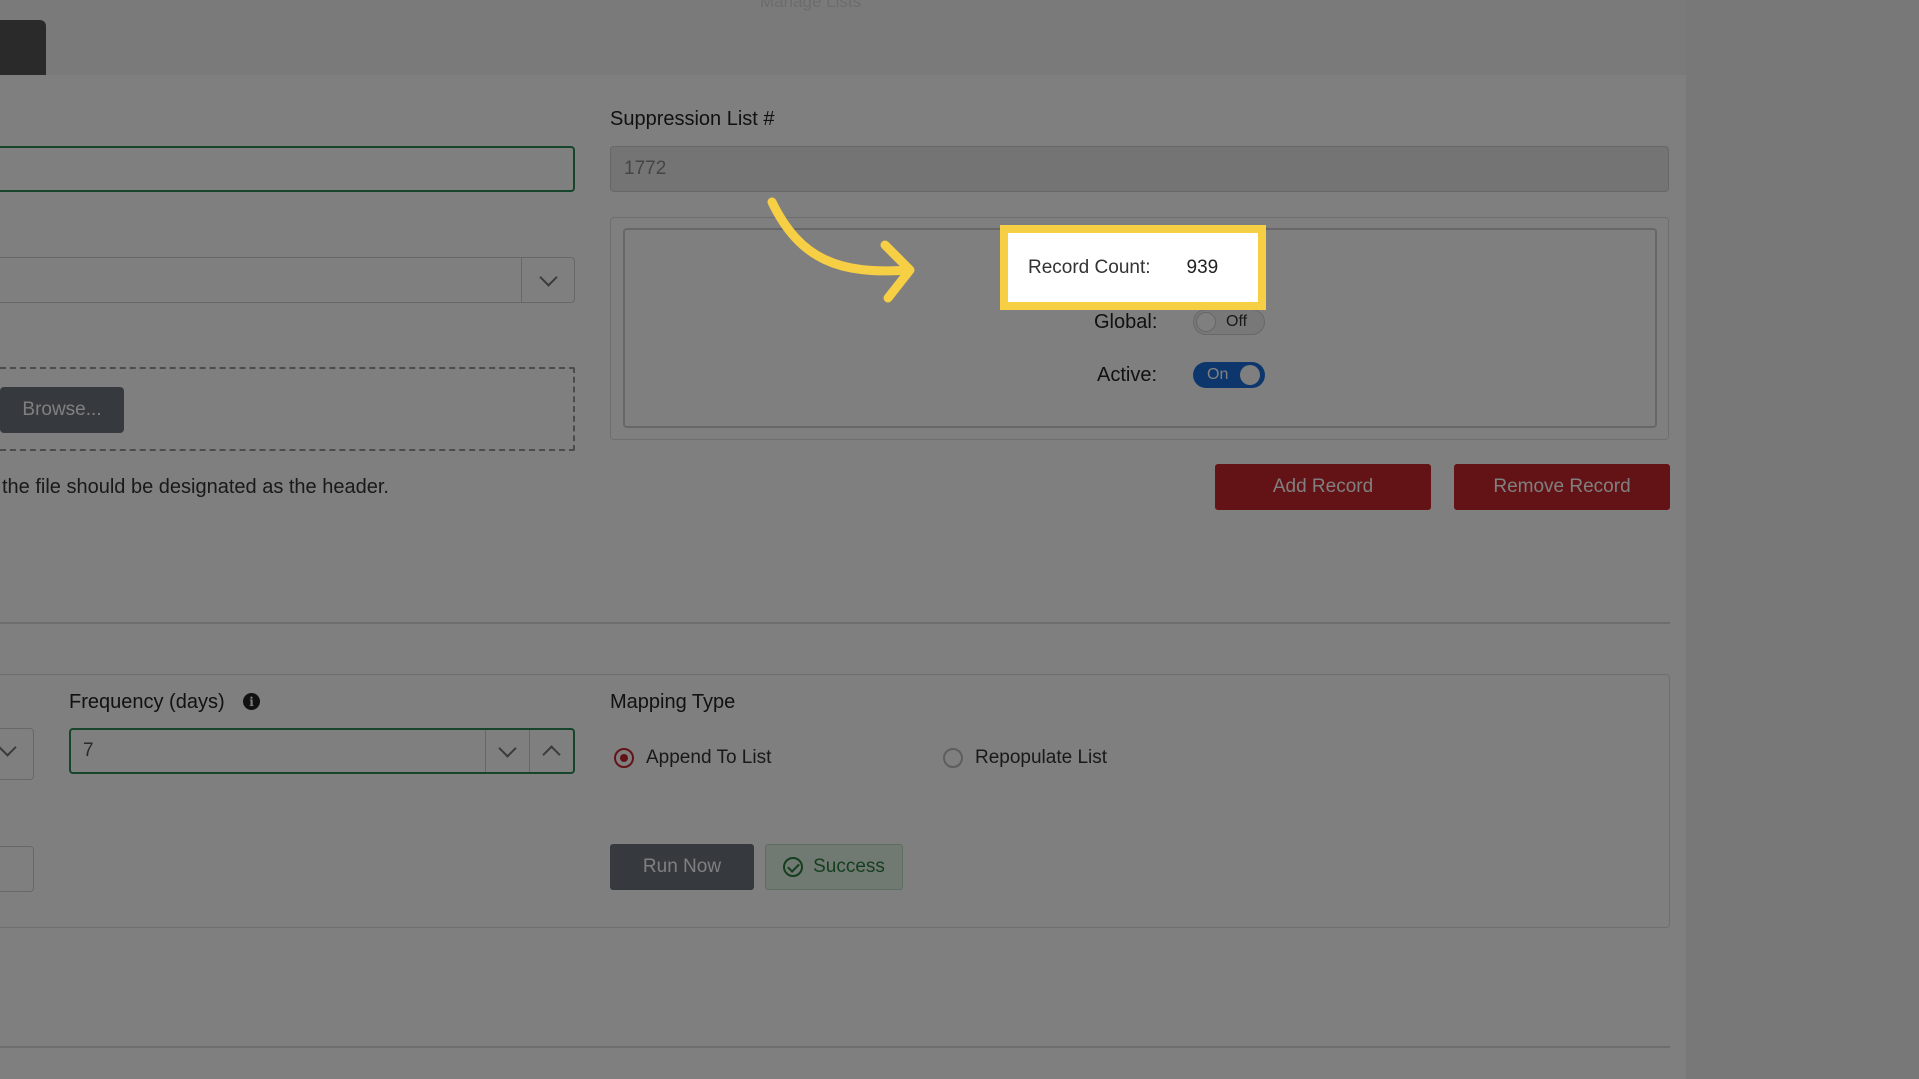 The height and width of the screenshot is (1079, 1919). Describe the element at coordinates (1089, 267) in the screenshot. I see `record-count-label: Record Count:` at that location.